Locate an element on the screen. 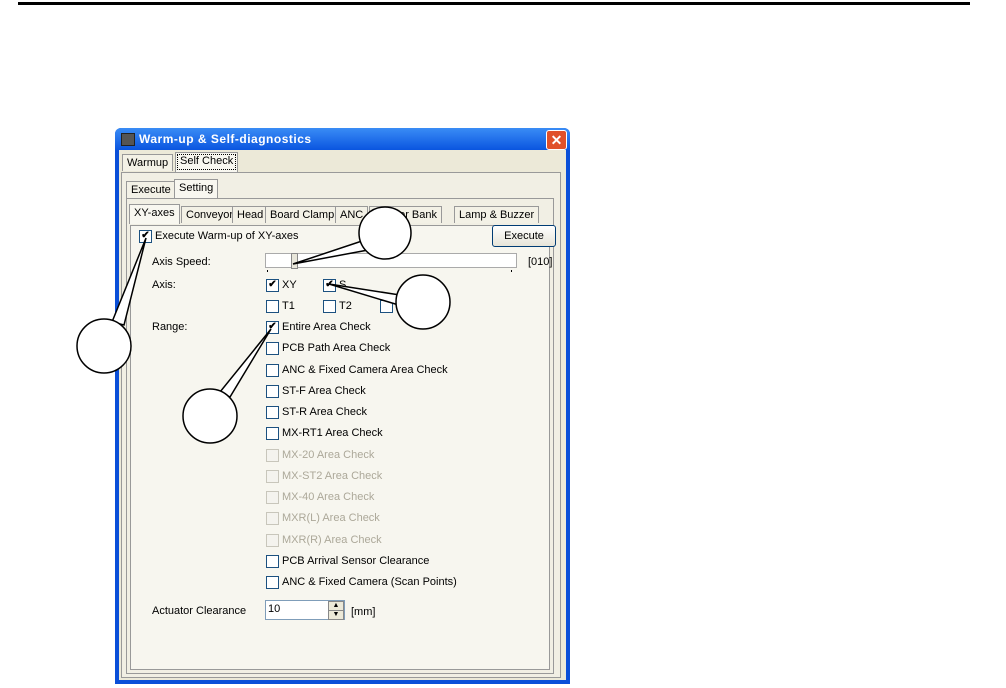  callout-overlay is located at coordinates (263, 325).